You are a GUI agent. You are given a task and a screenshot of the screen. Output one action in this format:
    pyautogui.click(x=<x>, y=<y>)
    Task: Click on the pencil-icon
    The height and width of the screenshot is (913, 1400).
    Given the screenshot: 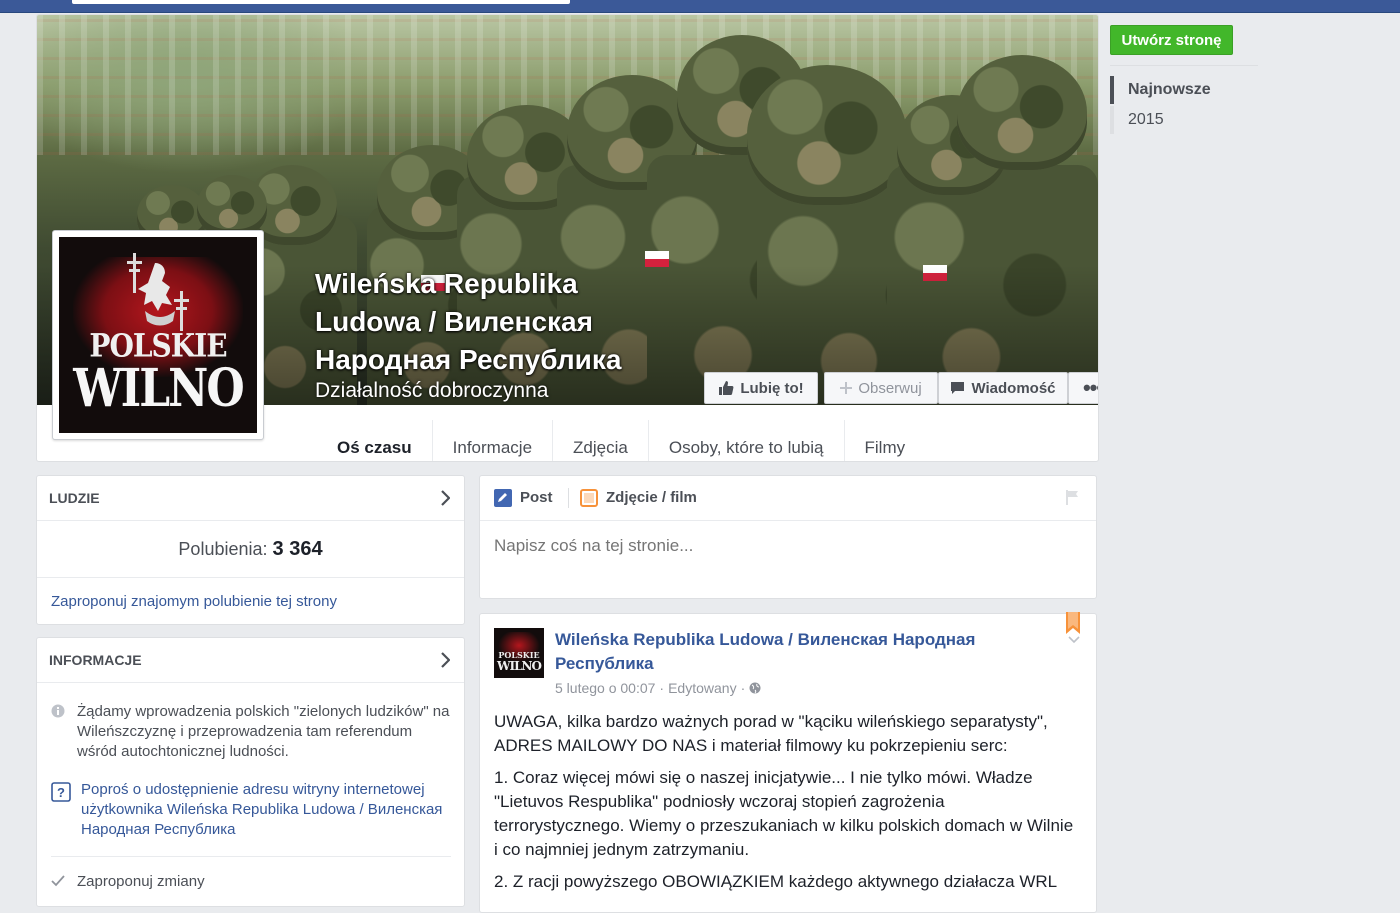 What is the action you would take?
    pyautogui.click(x=503, y=498)
    